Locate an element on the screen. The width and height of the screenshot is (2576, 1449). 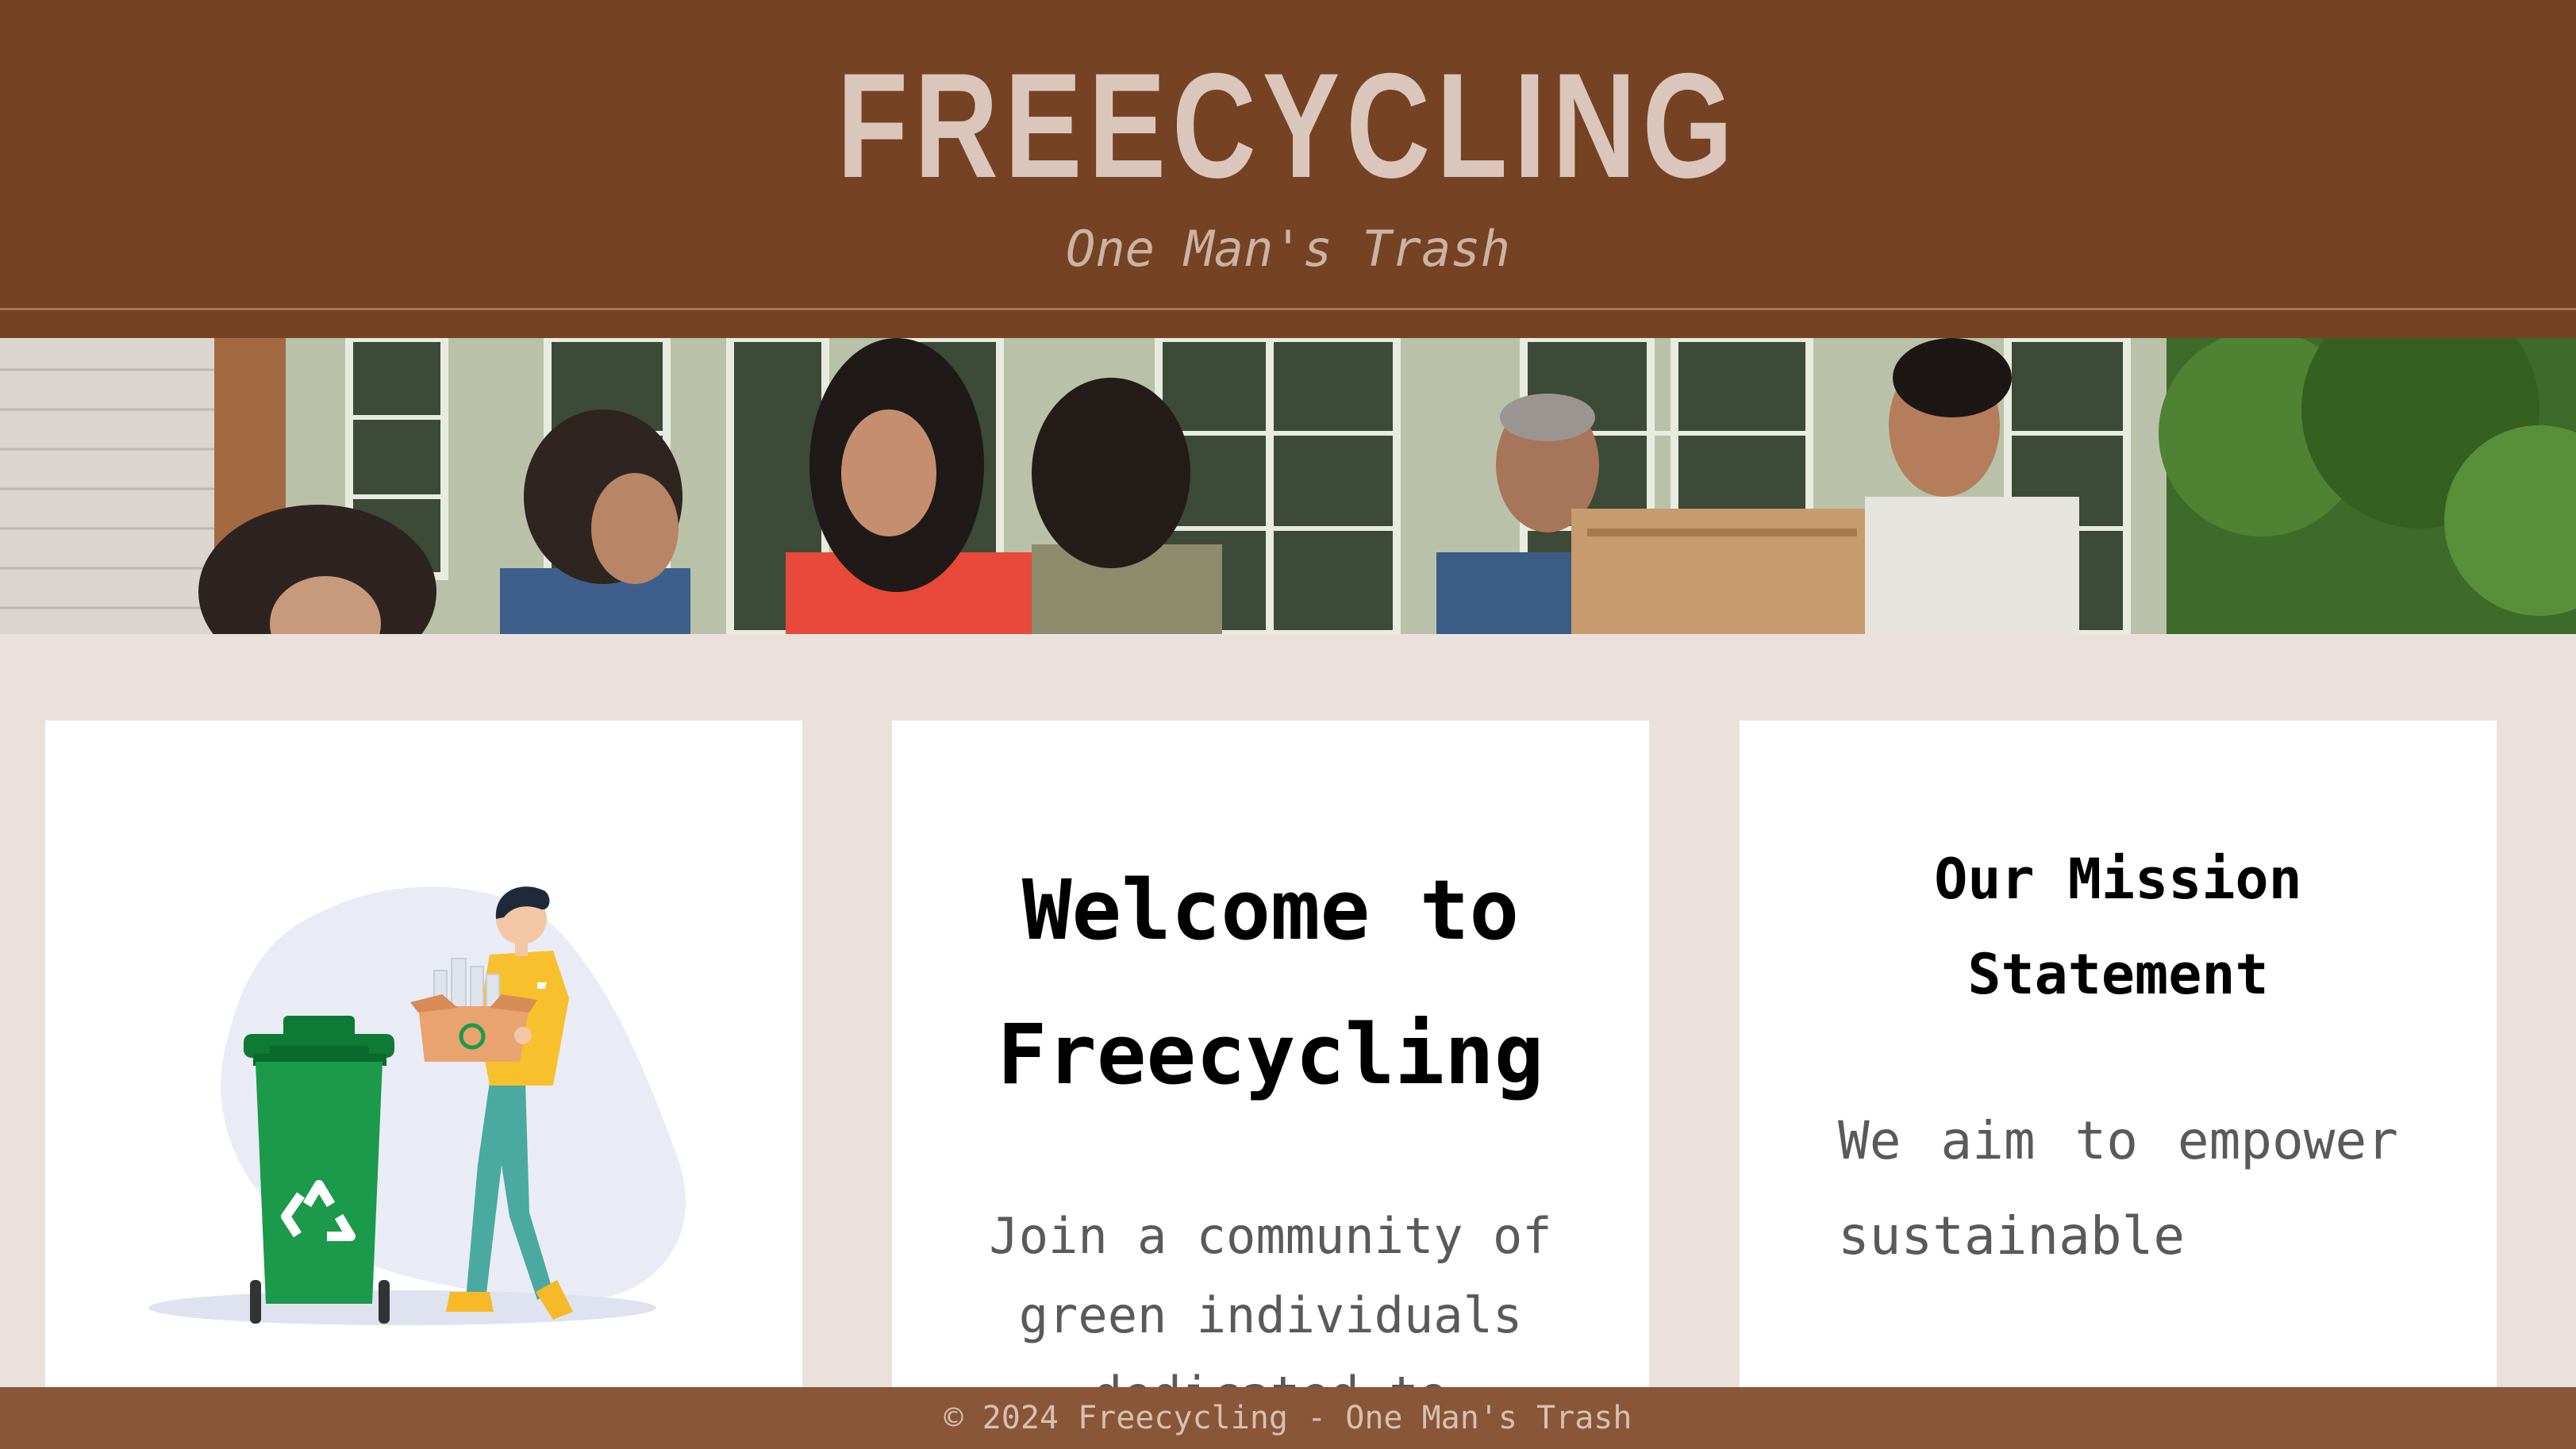
site-footer: © 2024 Freecycling - One Man's Trash is located at coordinates (1288, 1418).